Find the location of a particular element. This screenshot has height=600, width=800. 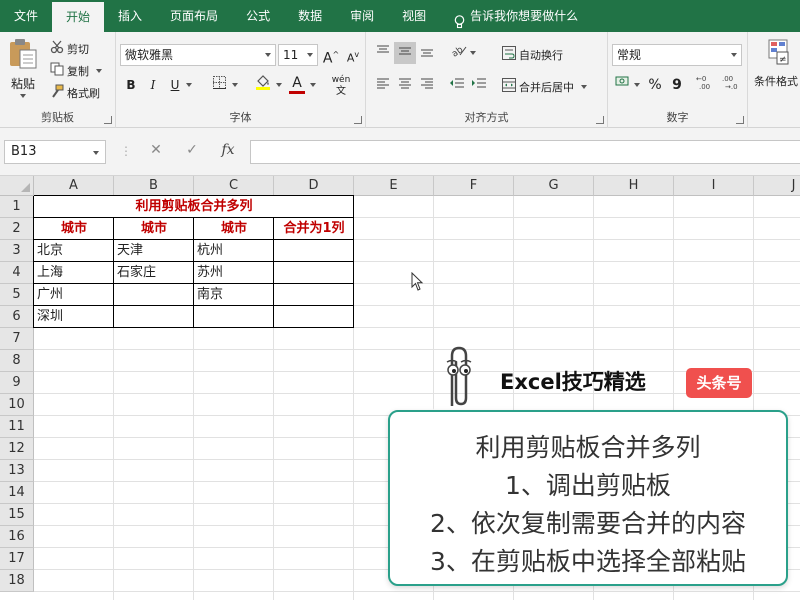

align-right-button is located at coordinates (427, 85).